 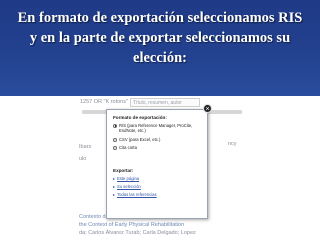 I want to click on option-csv: CSV (para Excel, etc.), so click(x=136, y=139).